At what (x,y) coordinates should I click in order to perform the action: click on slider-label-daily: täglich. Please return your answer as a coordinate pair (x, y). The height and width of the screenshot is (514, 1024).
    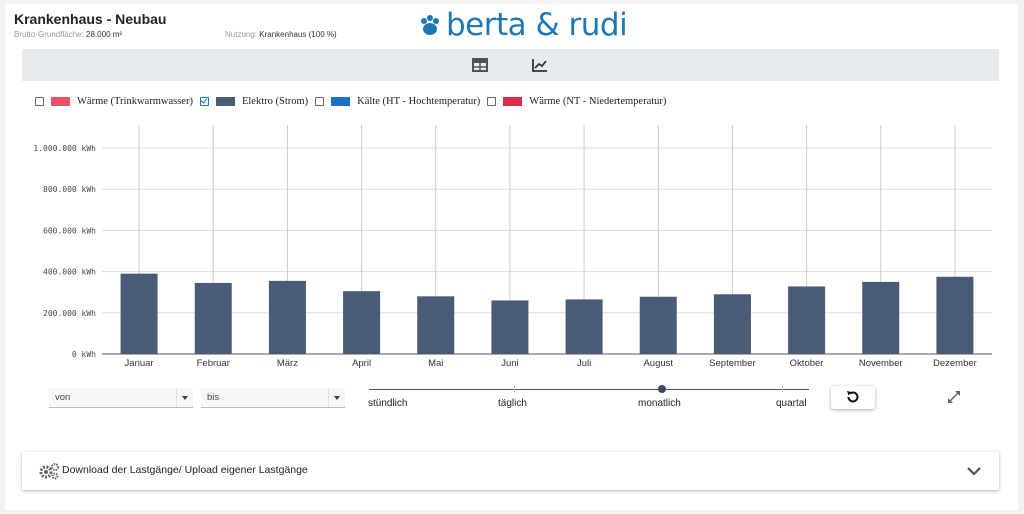
    Looking at the image, I should click on (512, 403).